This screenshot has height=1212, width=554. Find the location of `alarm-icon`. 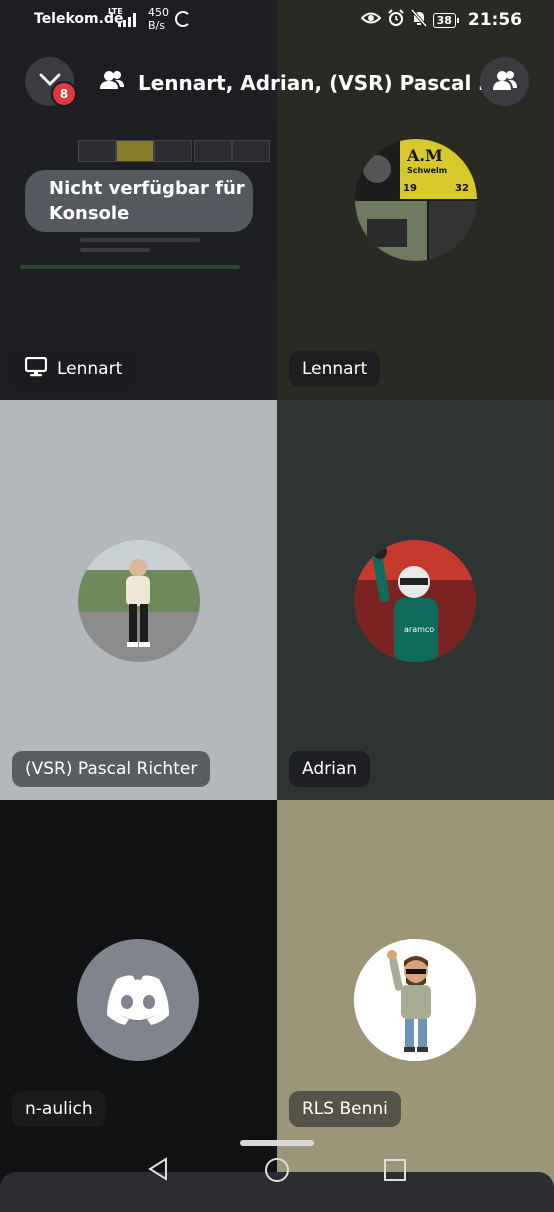

alarm-icon is located at coordinates (396, 20).